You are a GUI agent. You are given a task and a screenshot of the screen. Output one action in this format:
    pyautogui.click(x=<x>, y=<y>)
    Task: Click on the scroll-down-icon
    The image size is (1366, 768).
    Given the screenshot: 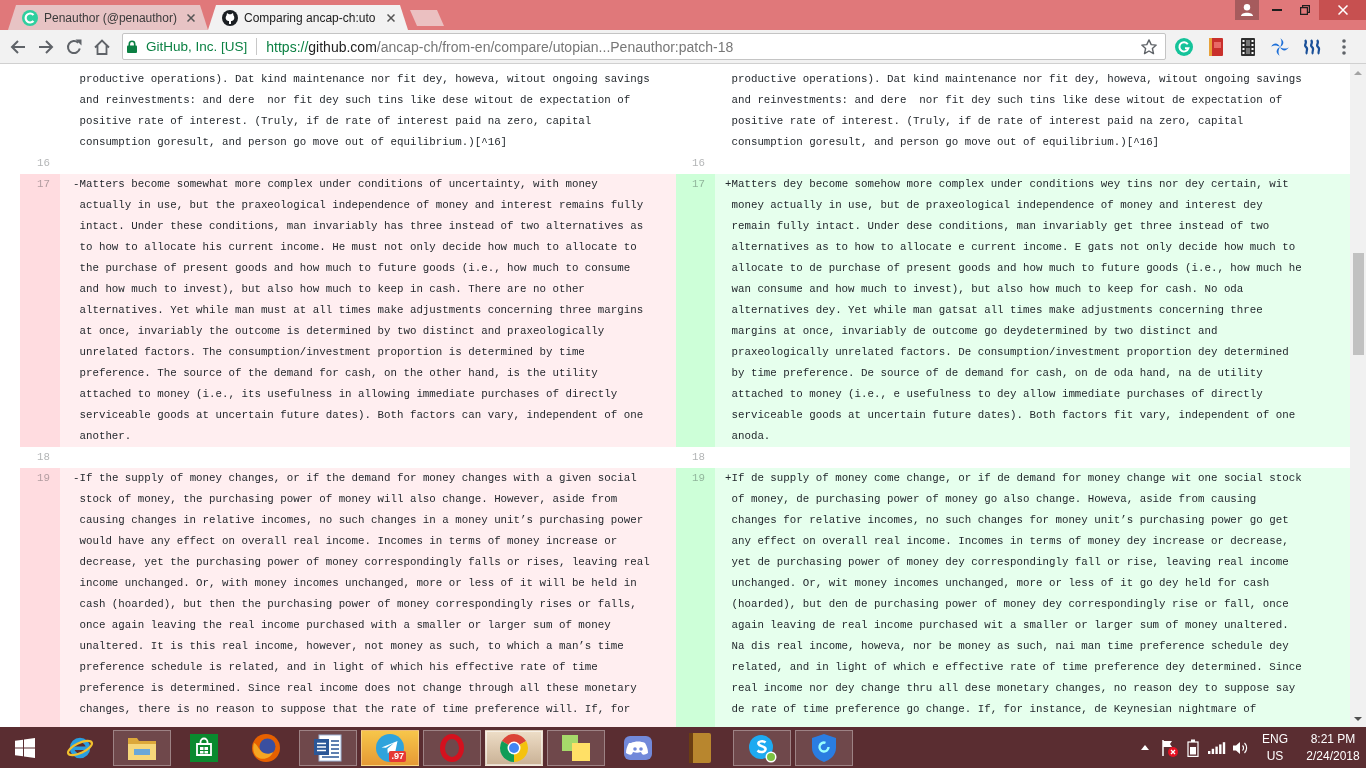 What is the action you would take?
    pyautogui.click(x=1358, y=718)
    